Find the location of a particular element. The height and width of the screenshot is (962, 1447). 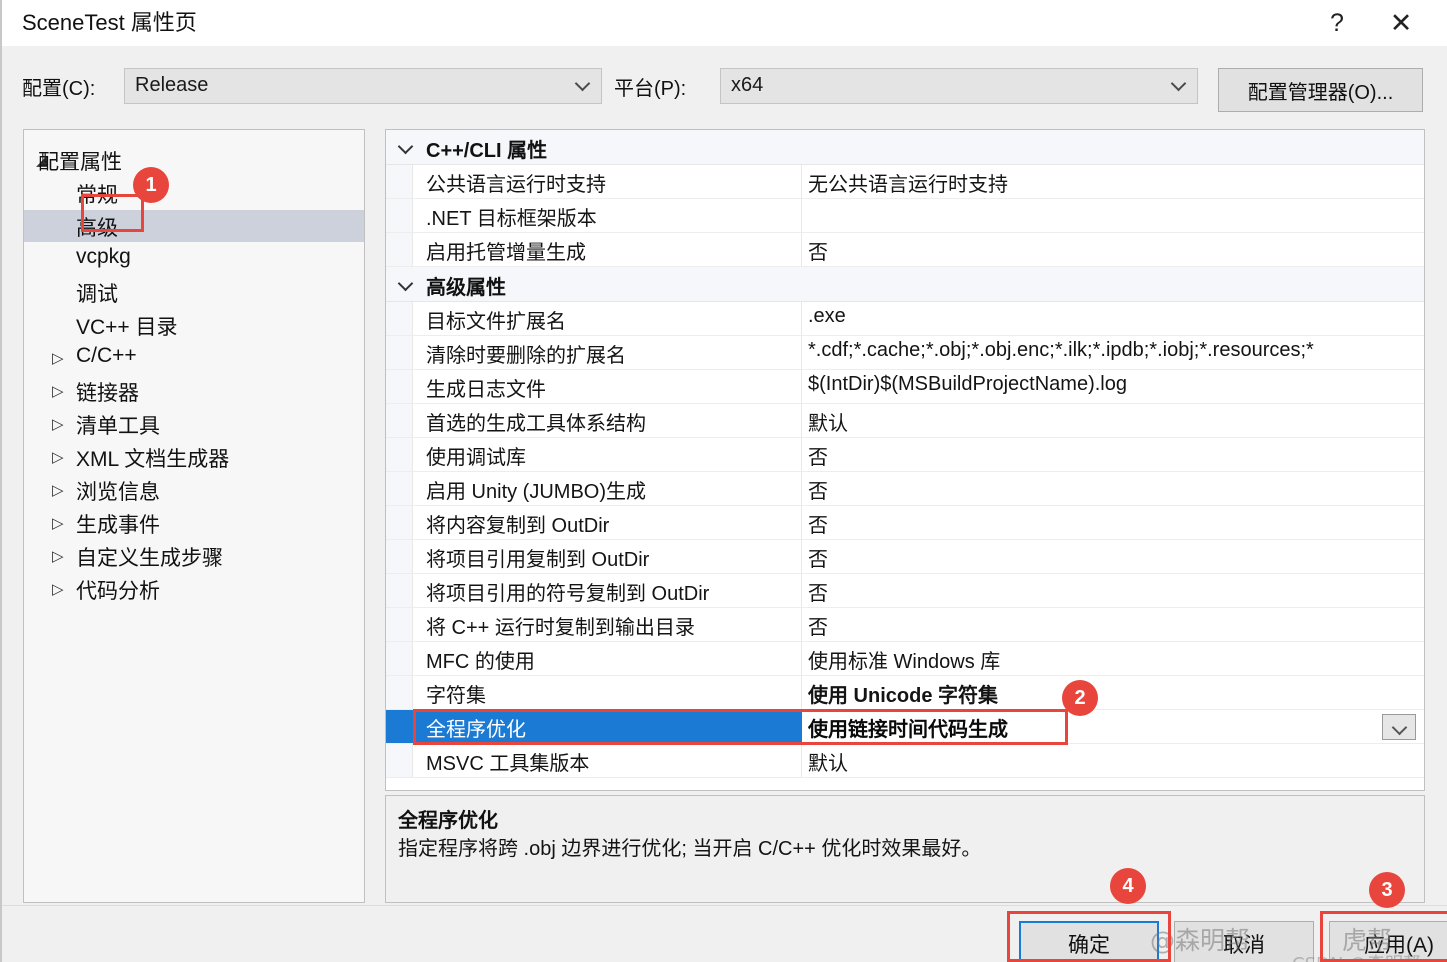

property-value: $(IntDir)$(MSBuildProjectName).log is located at coordinates (1114, 384).